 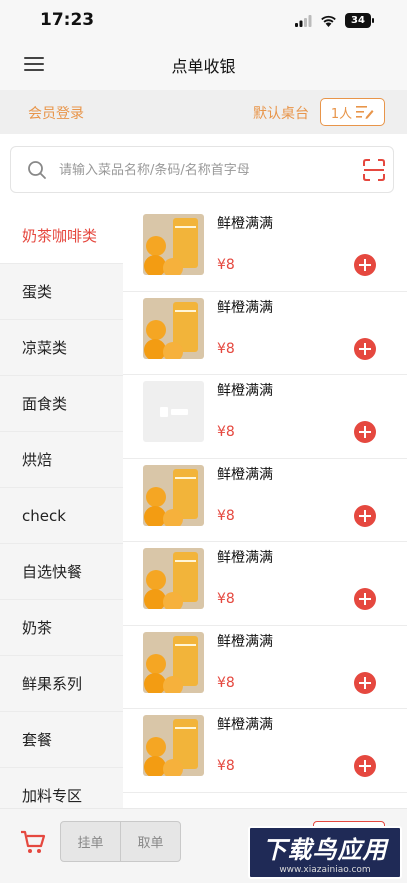 I want to click on battery-icon: 34, so click(x=359, y=20).